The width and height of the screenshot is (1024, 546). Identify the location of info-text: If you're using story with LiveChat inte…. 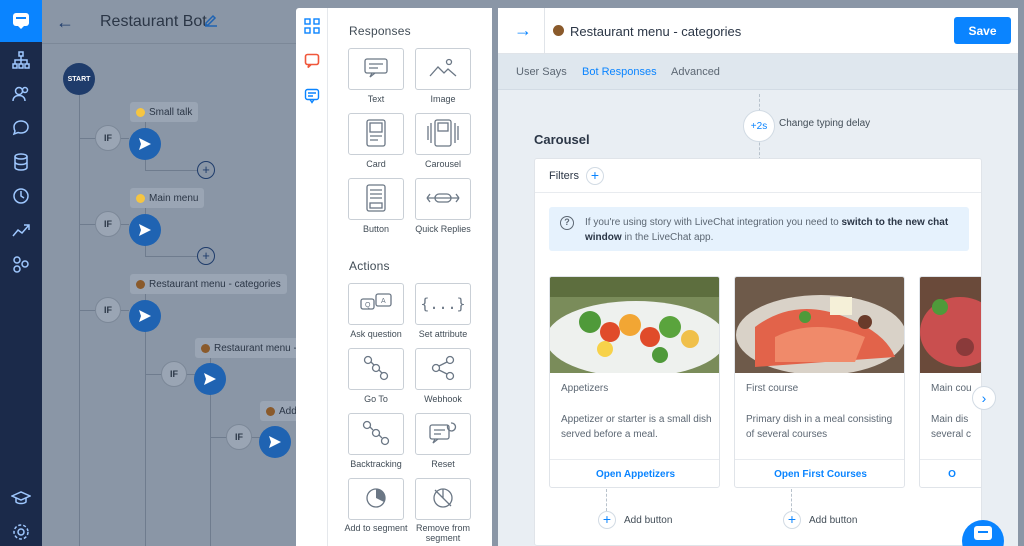
(767, 230).